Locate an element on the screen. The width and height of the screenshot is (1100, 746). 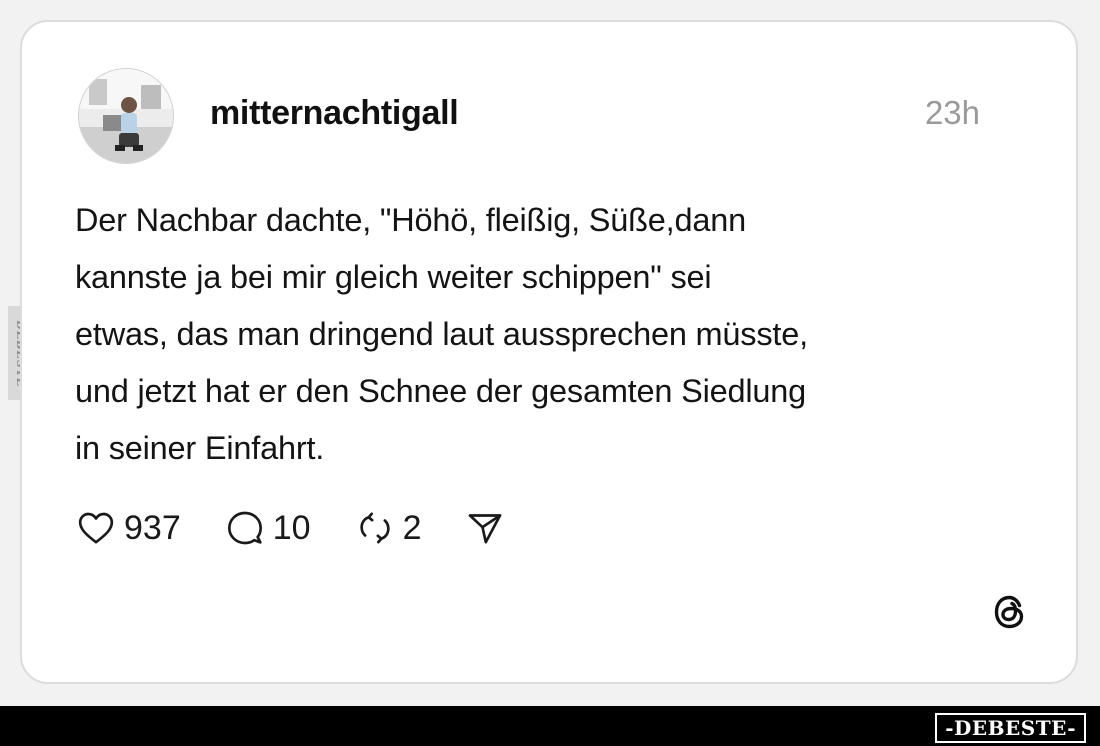
footer-watermark-logo: -DEBESTE- is located at coordinates (1010, 728).